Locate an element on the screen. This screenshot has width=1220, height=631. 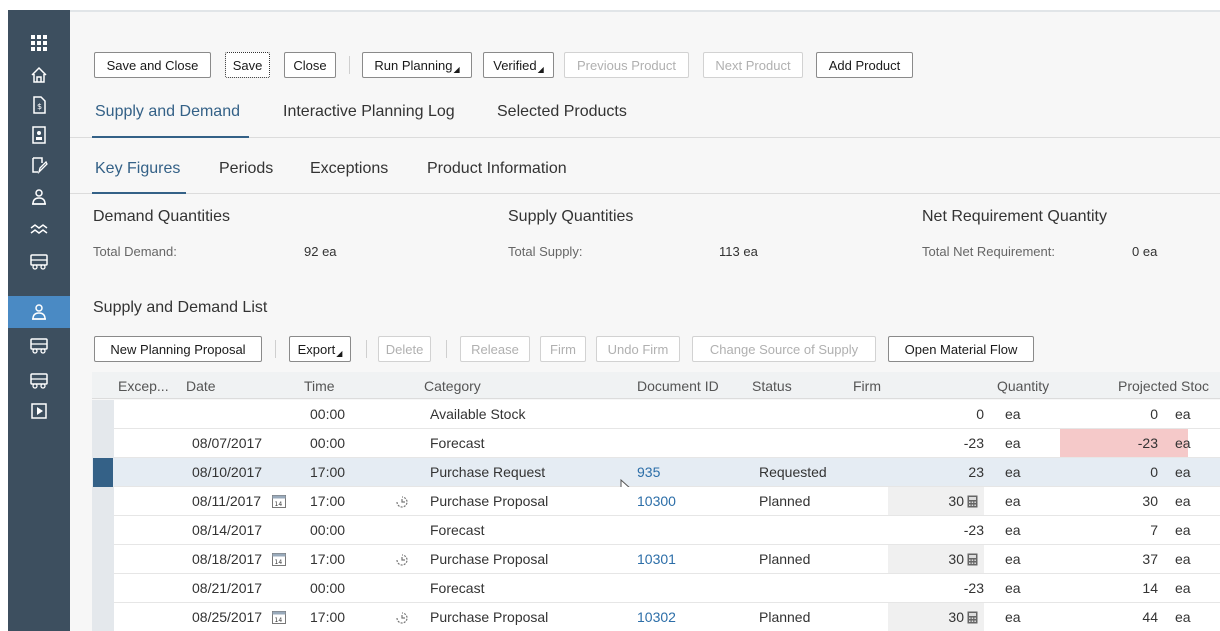
document-id-link: 10302 is located at coordinates (656, 617).